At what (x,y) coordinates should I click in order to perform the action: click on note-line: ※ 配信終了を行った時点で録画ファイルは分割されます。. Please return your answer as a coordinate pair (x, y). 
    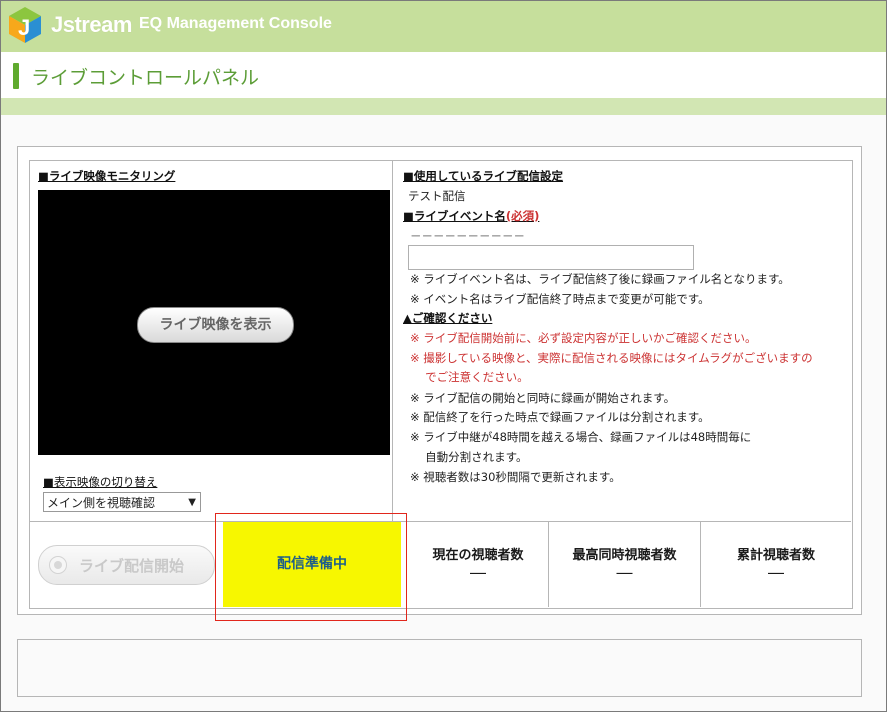
    Looking at the image, I should click on (560, 417).